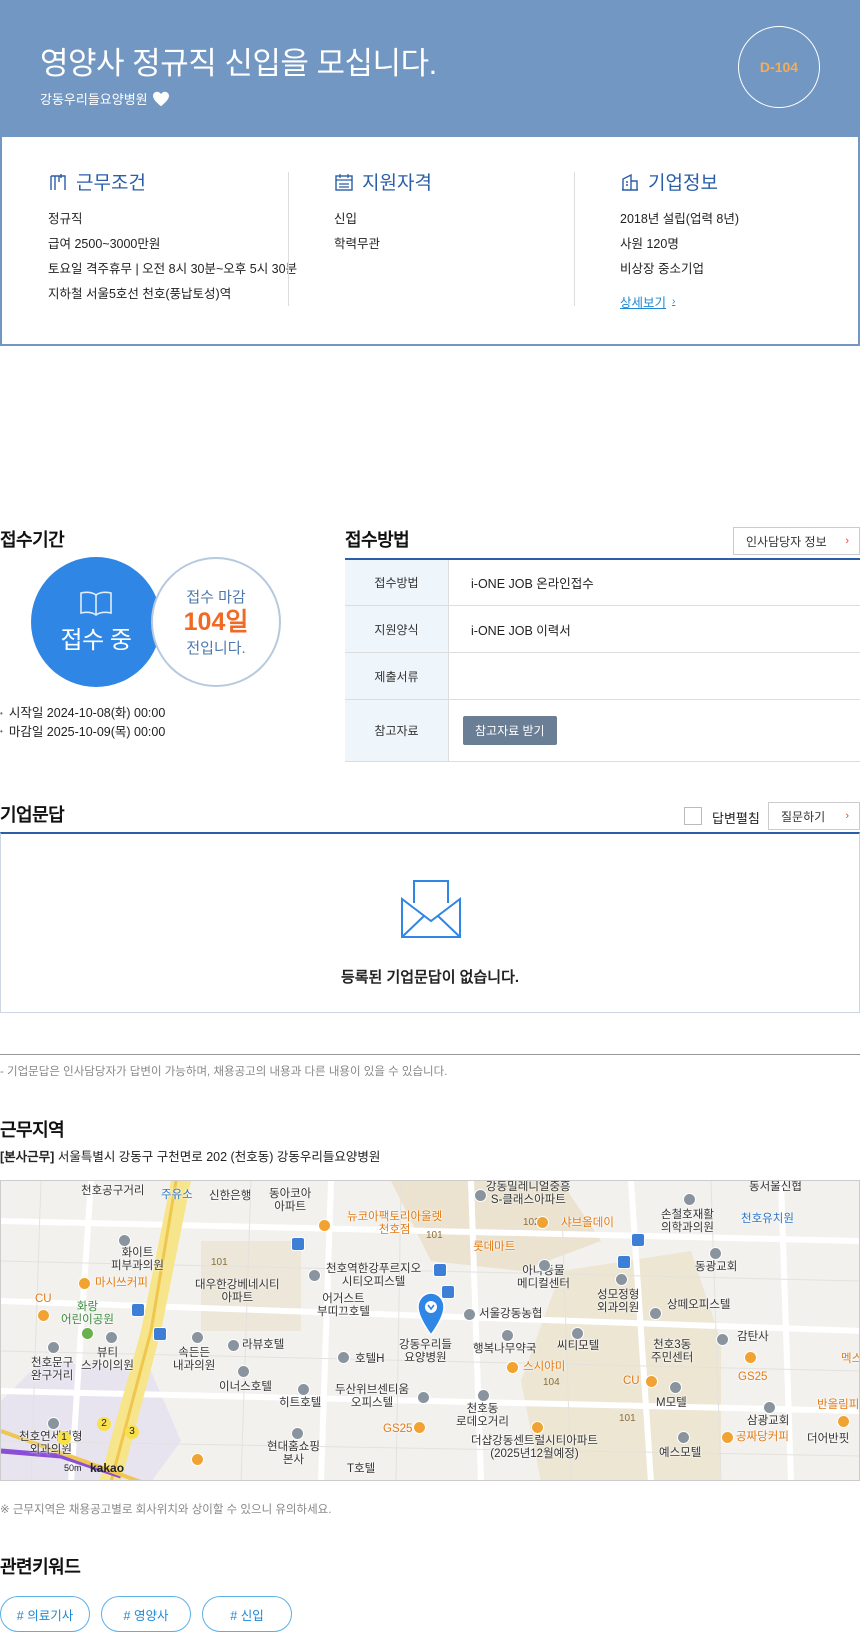 The width and height of the screenshot is (860, 1632). I want to click on subway-exit-badge: 3, so click(132, 1432).